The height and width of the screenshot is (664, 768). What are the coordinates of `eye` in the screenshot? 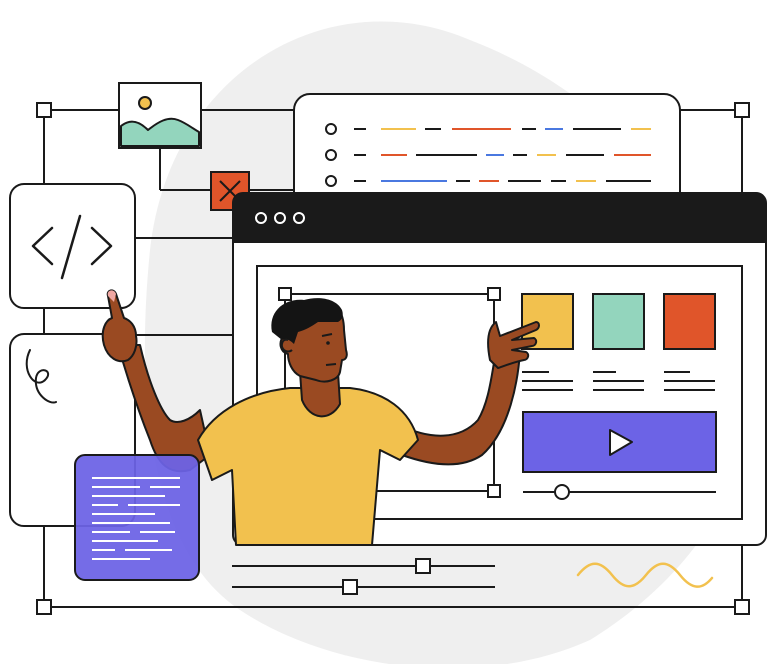 It's located at (328, 343).